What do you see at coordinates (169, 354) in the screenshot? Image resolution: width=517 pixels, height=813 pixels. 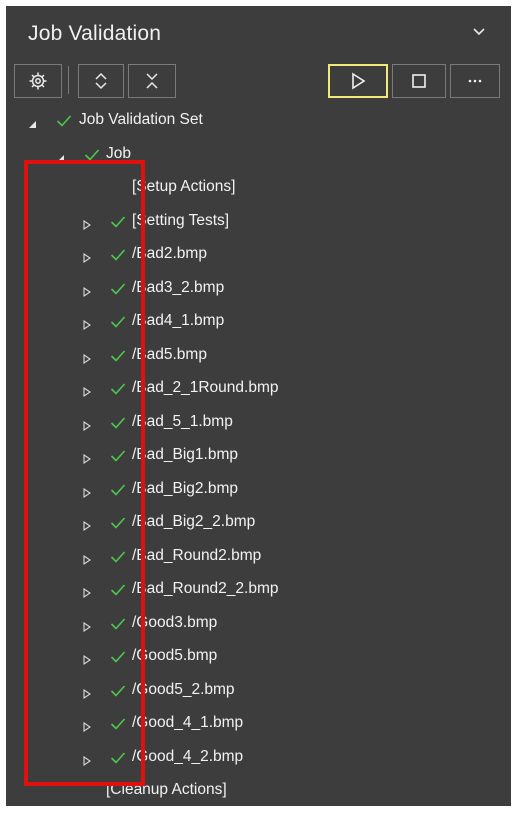 I see `tree-item-label: /Bad5.bmp` at bounding box center [169, 354].